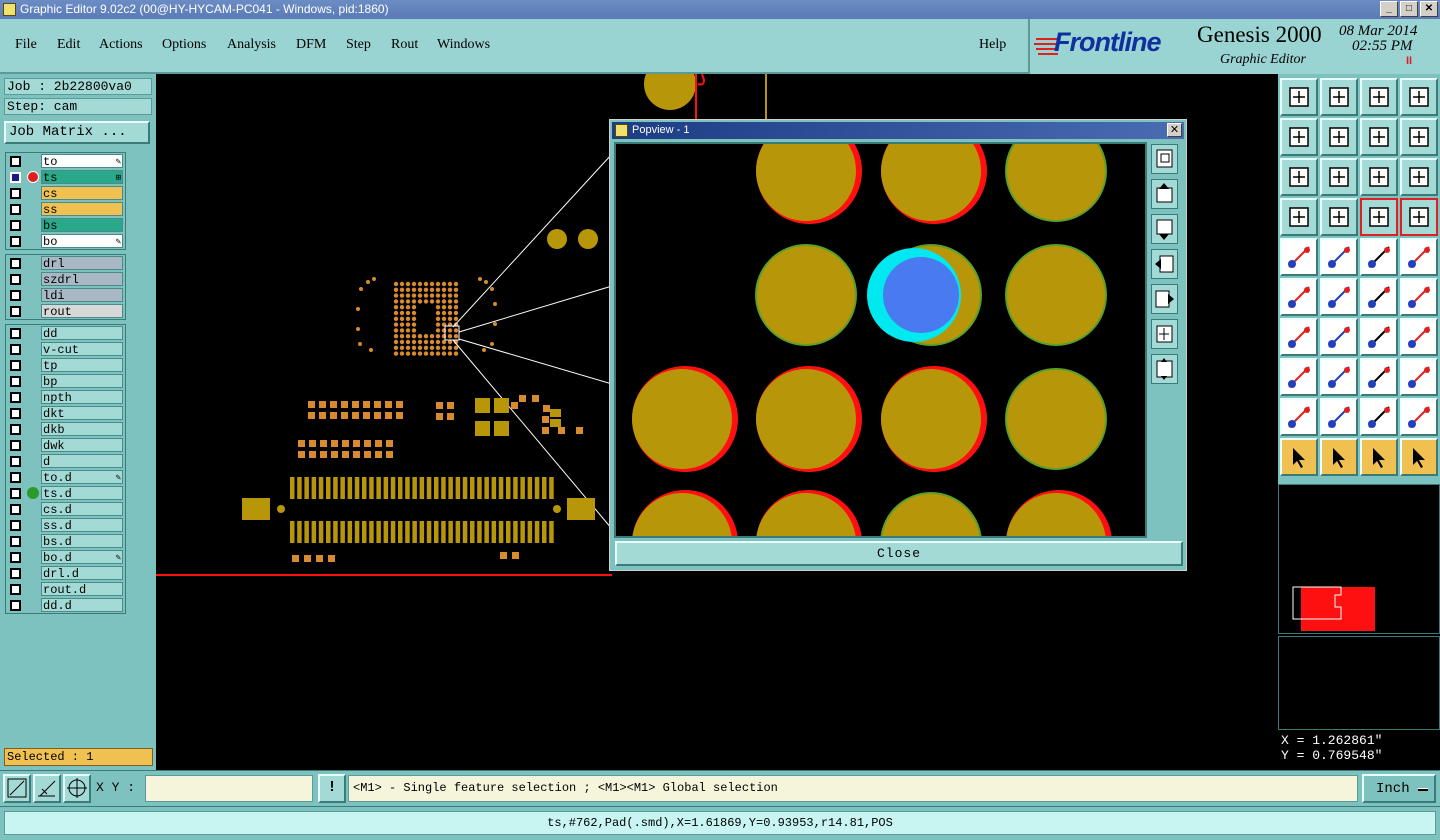  I want to click on popview-zoom-in-icon, so click(1164, 369).